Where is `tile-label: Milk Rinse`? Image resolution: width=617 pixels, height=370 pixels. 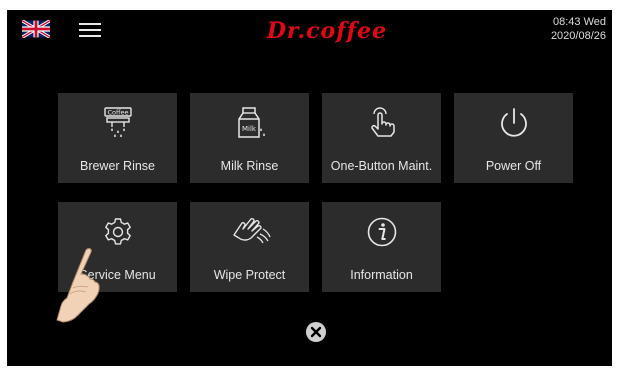
tile-label: Milk Rinse is located at coordinates (249, 166).